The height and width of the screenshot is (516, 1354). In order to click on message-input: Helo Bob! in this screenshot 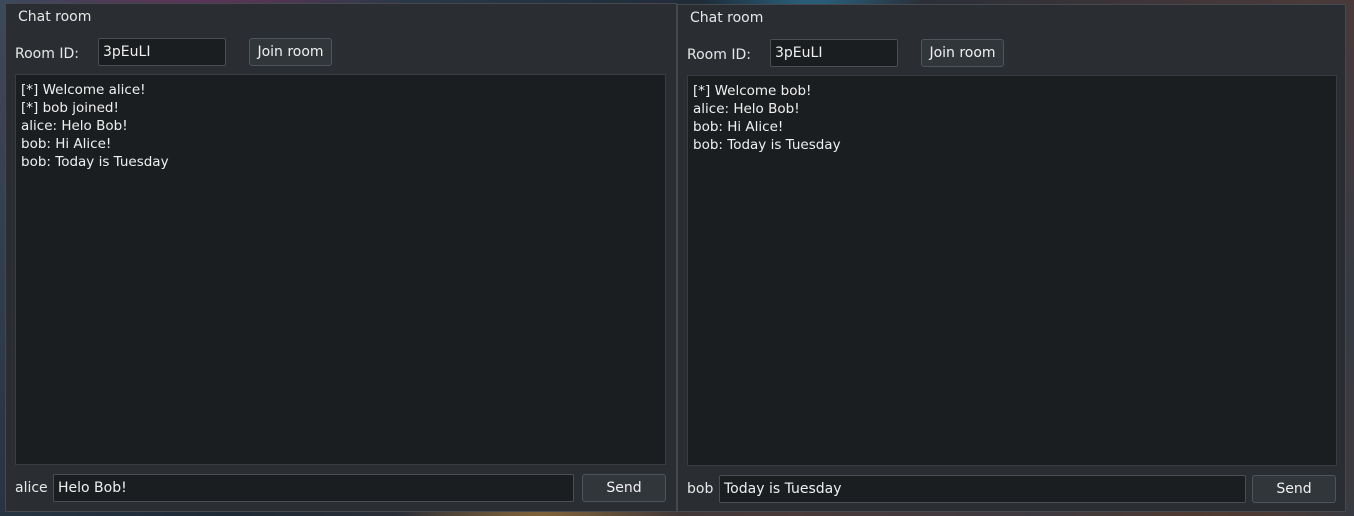, I will do `click(313, 488)`.